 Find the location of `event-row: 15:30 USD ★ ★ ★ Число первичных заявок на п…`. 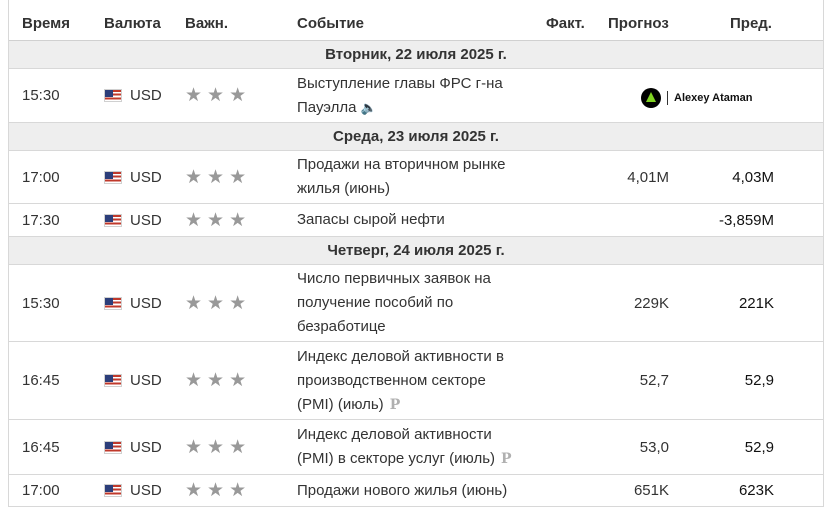

event-row: 15:30 USD ★ ★ ★ Число первичных заявок на п… is located at coordinates (416, 303).